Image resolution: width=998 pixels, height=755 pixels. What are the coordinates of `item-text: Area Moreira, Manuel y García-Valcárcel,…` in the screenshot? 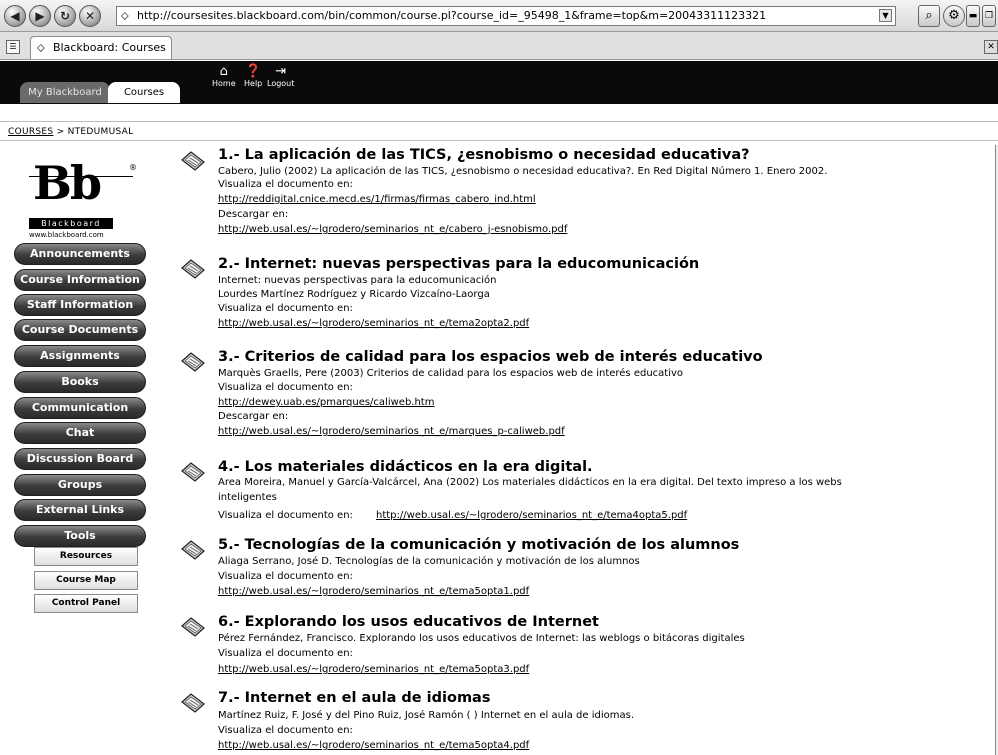 It's located at (530, 482).